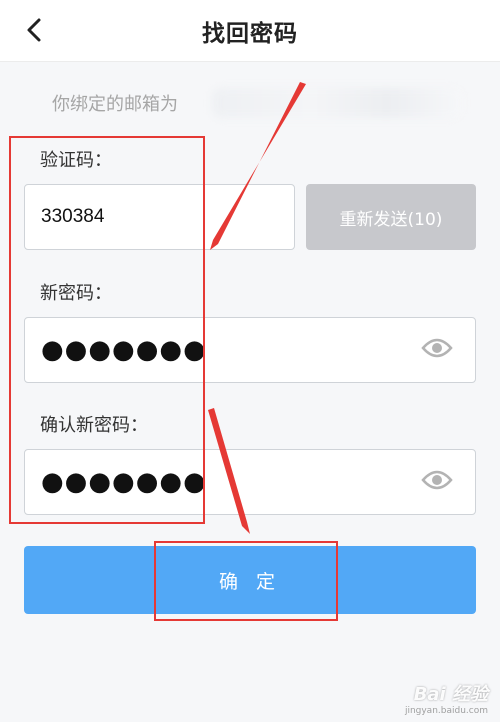 Image resolution: width=500 pixels, height=722 pixels. What do you see at coordinates (250, 580) in the screenshot?
I see `confirm-button: 确 定` at bounding box center [250, 580].